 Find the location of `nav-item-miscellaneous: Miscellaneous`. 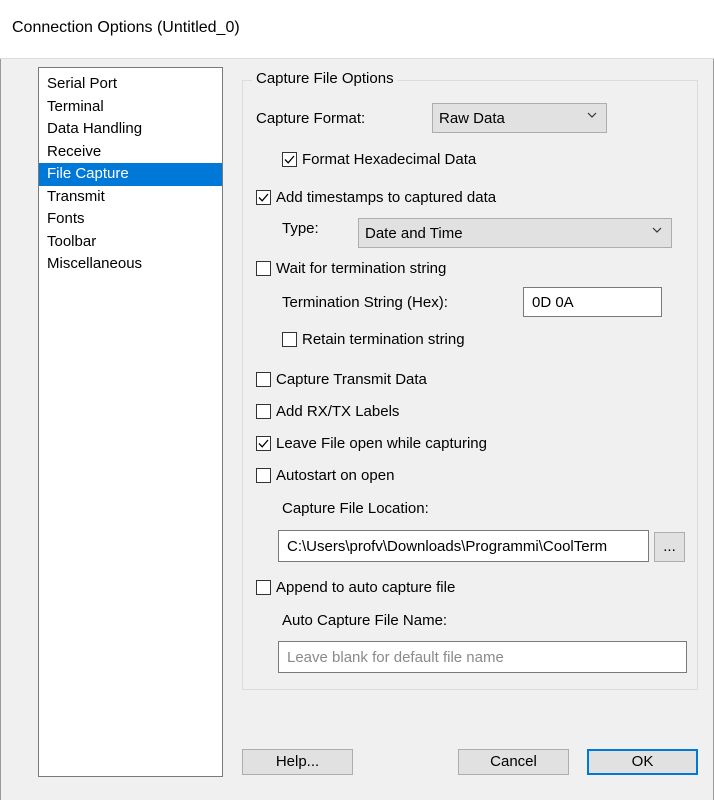

nav-item-miscellaneous: Miscellaneous is located at coordinates (130, 264).